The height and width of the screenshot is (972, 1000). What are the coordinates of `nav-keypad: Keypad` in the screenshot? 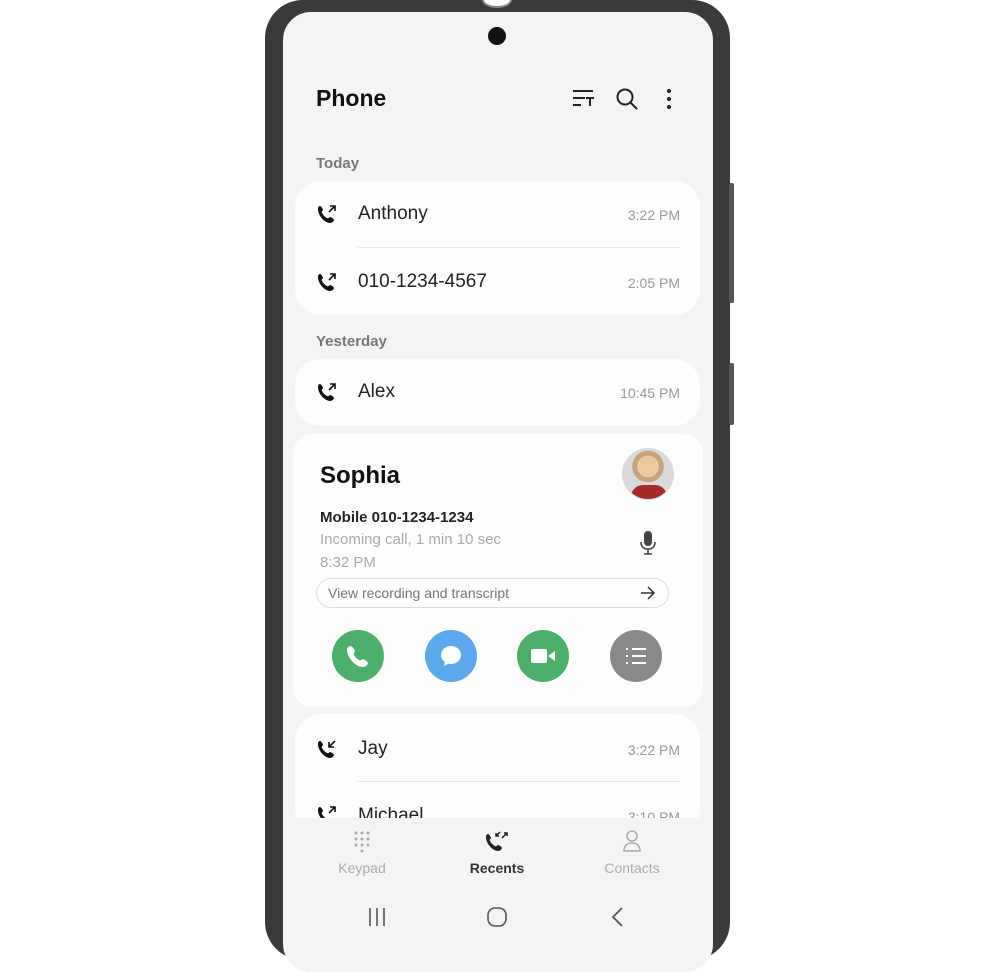 It's located at (362, 852).